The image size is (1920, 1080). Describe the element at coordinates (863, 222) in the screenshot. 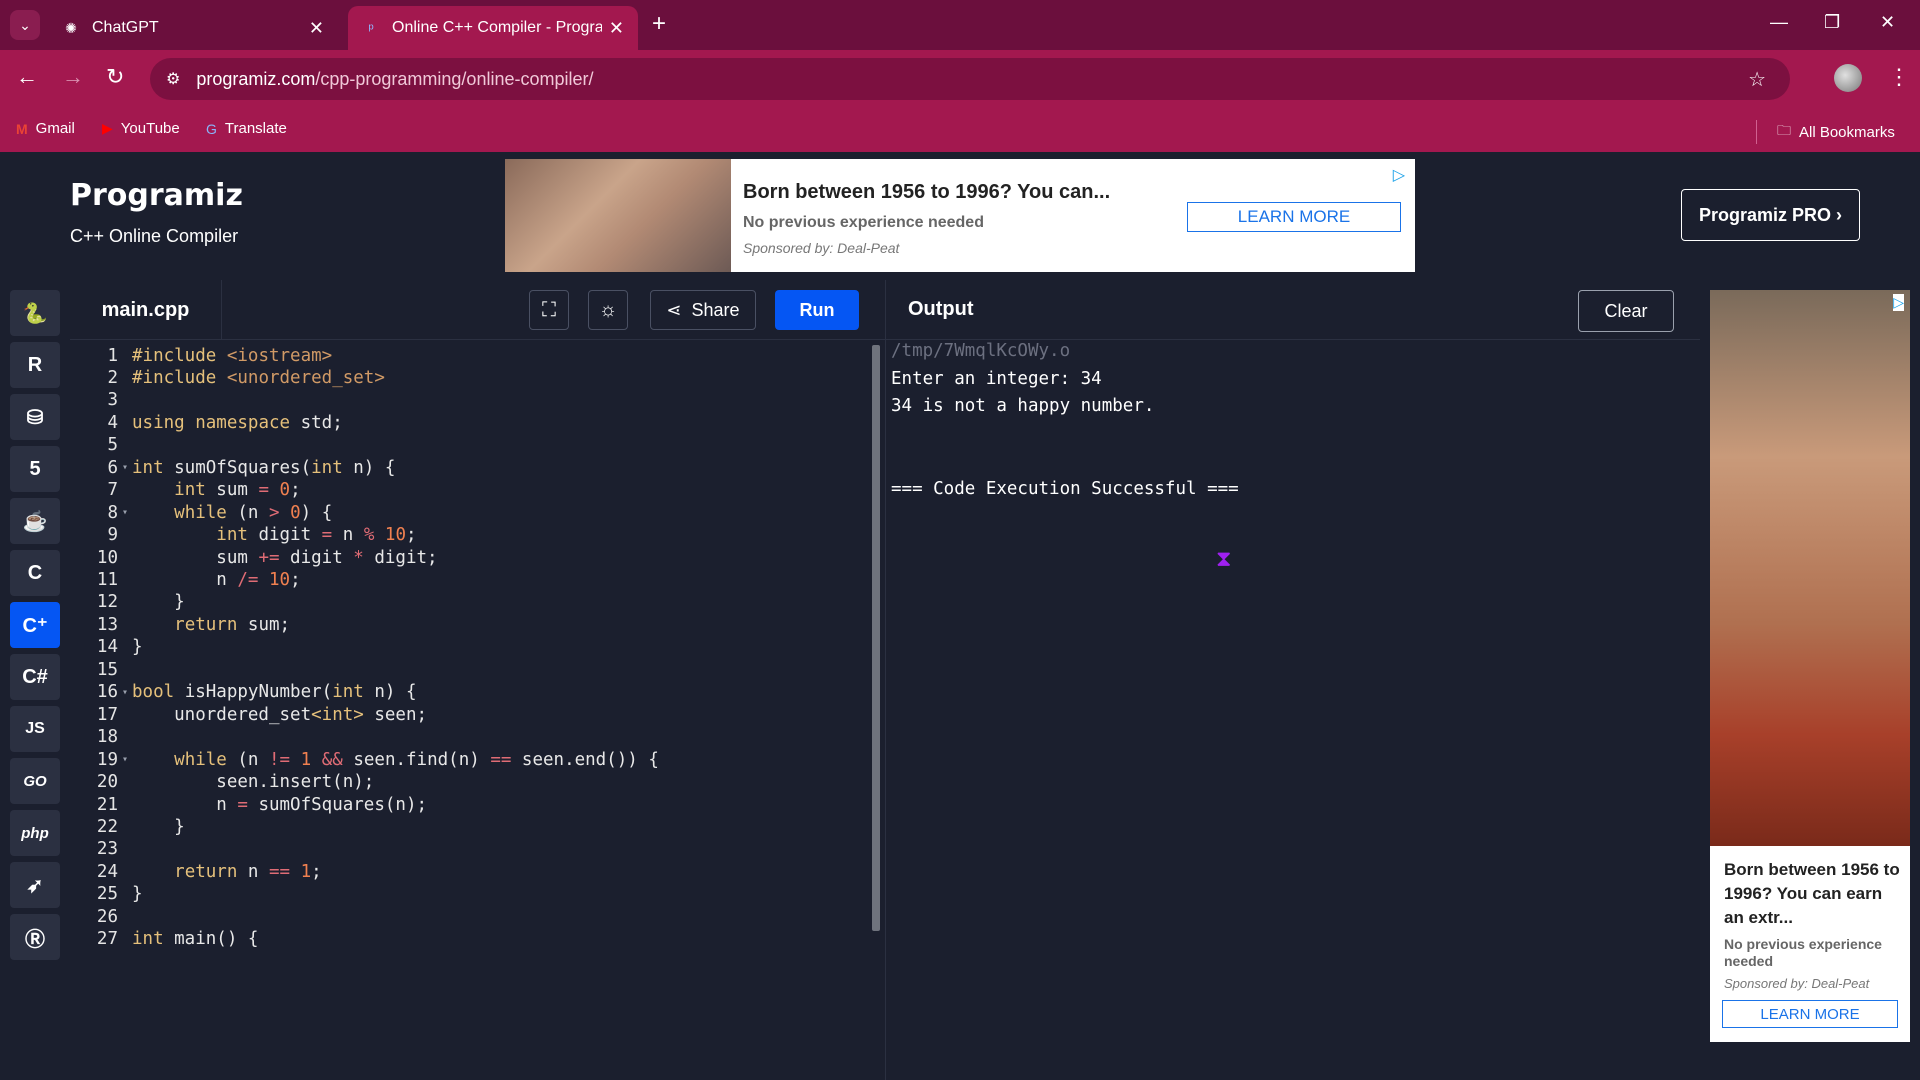

I see `ad-subtitle: No previous experience needed` at that location.